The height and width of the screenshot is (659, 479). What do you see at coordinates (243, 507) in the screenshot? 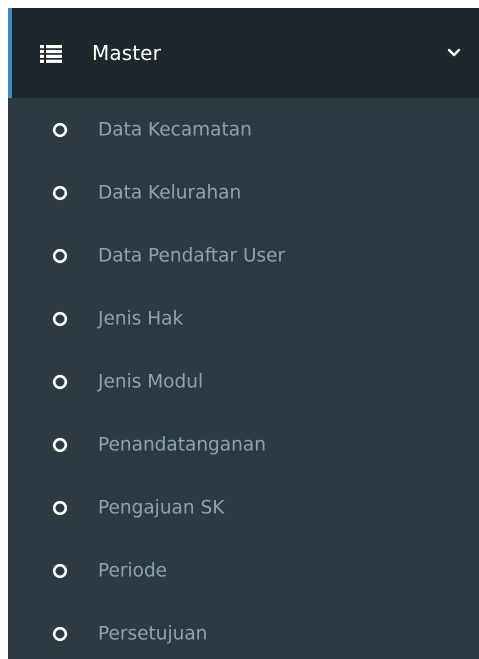
I see `submenu-item-pengajuan-sk: Pengajuan SK` at bounding box center [243, 507].